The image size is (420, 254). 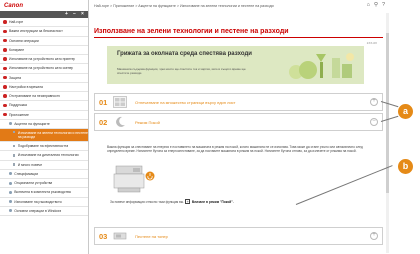 I want to click on sidebar-item: Най-горе, so click(x=44, y=23).